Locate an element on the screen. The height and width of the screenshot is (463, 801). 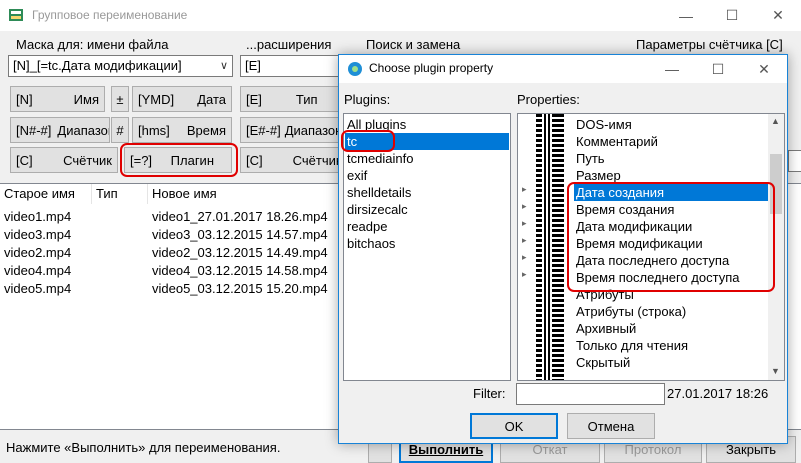
plus-minus-button: ± is located at coordinates (120, 99).